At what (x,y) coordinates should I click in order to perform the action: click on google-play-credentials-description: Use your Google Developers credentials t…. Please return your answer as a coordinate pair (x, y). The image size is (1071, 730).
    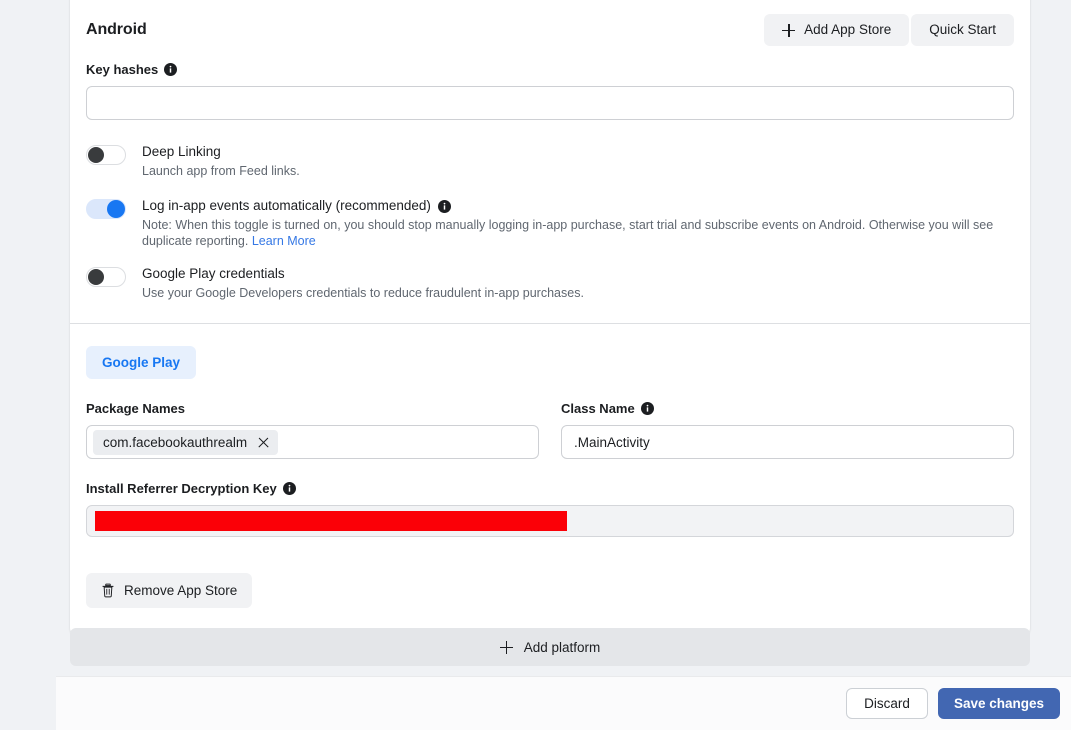
    Looking at the image, I should click on (363, 293).